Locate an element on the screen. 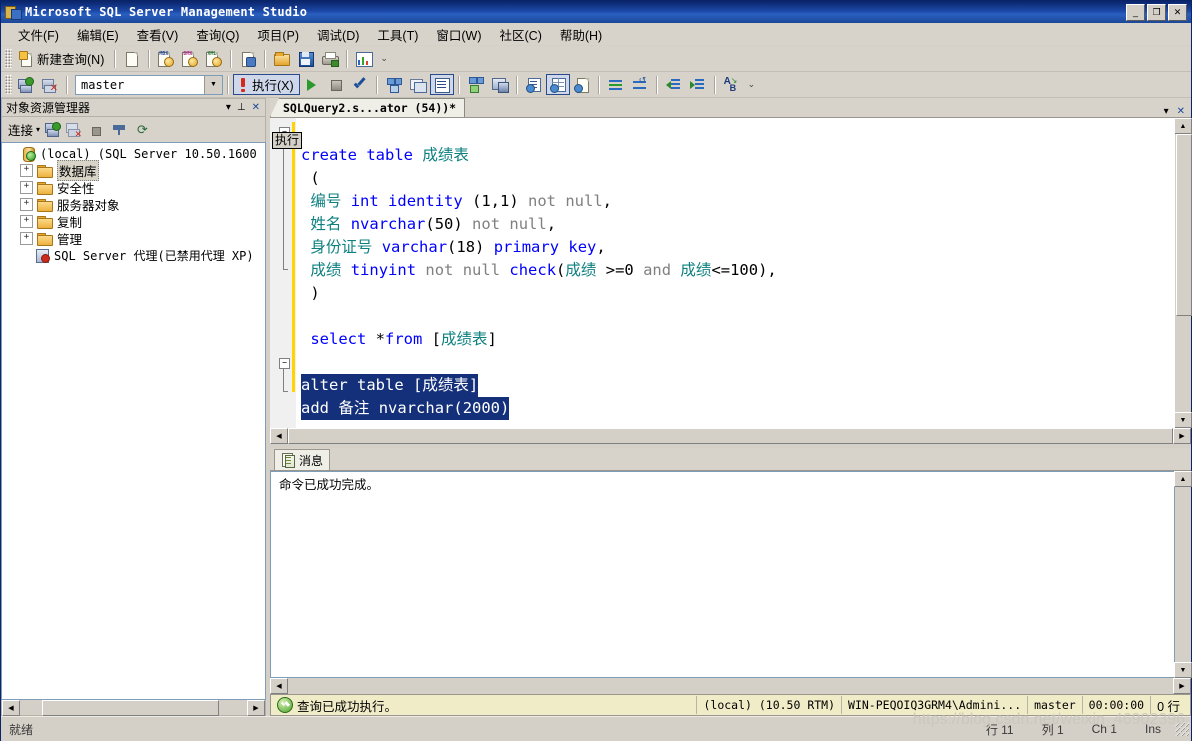 This screenshot has width=1192, height=741. database-combo: master ▼ is located at coordinates (149, 84).